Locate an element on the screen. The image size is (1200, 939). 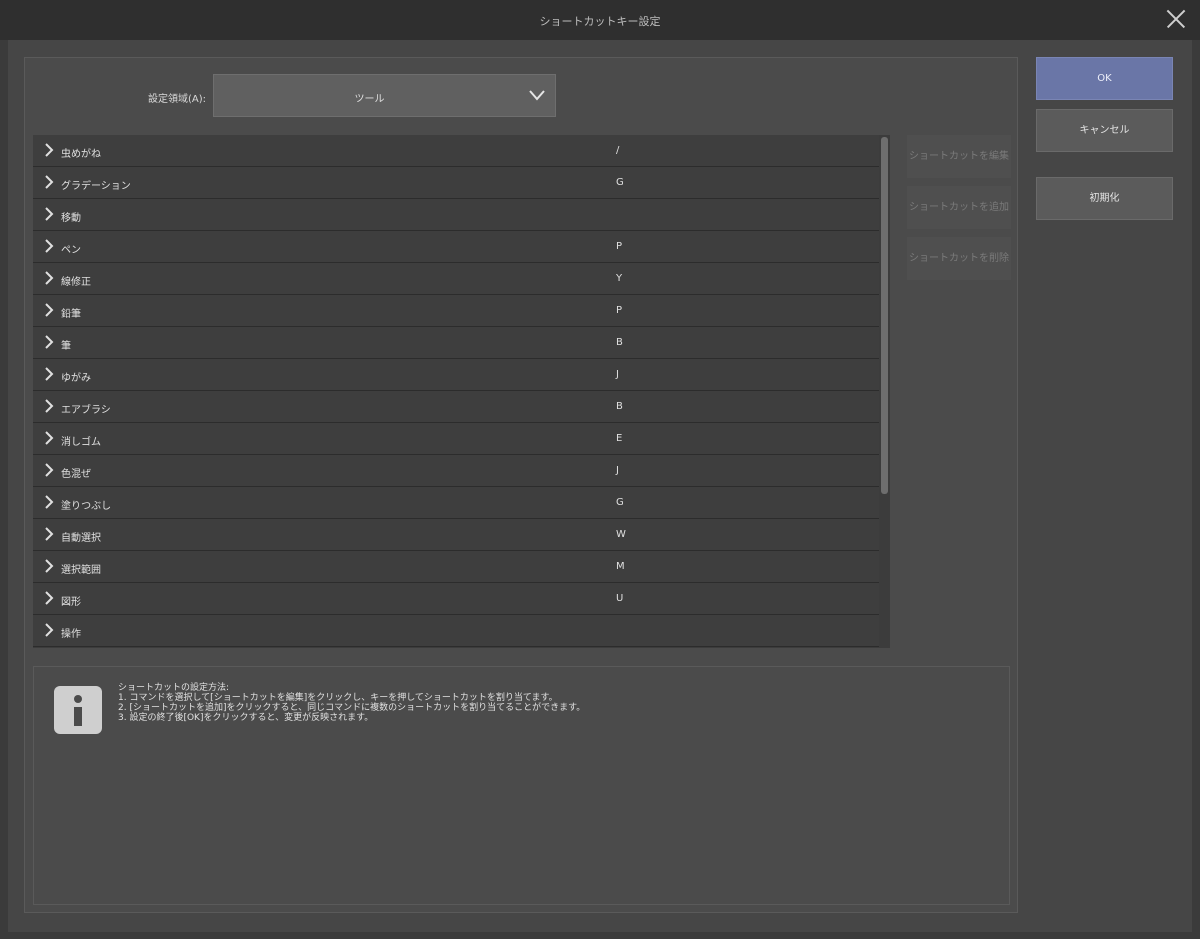
item-name: エアブラシ is located at coordinates (86, 410).